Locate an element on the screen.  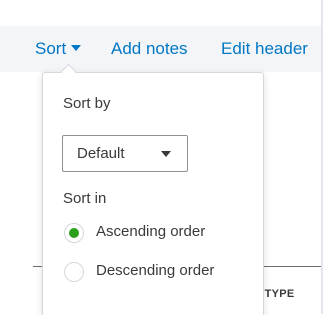
radio-dot is located at coordinates (74, 233).